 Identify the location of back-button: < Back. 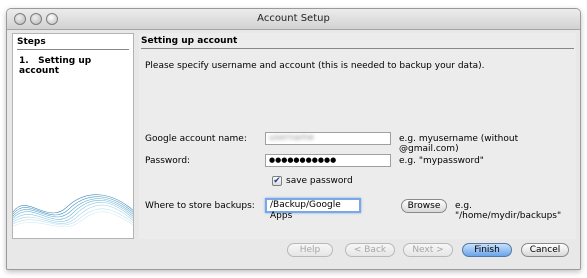
(370, 250).